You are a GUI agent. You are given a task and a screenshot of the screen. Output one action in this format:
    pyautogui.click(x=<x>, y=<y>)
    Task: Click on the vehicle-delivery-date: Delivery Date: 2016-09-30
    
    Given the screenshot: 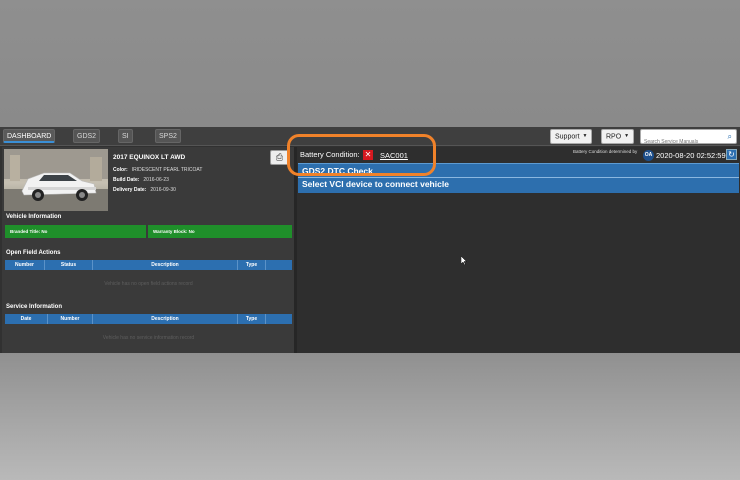 What is the action you would take?
    pyautogui.click(x=144, y=190)
    